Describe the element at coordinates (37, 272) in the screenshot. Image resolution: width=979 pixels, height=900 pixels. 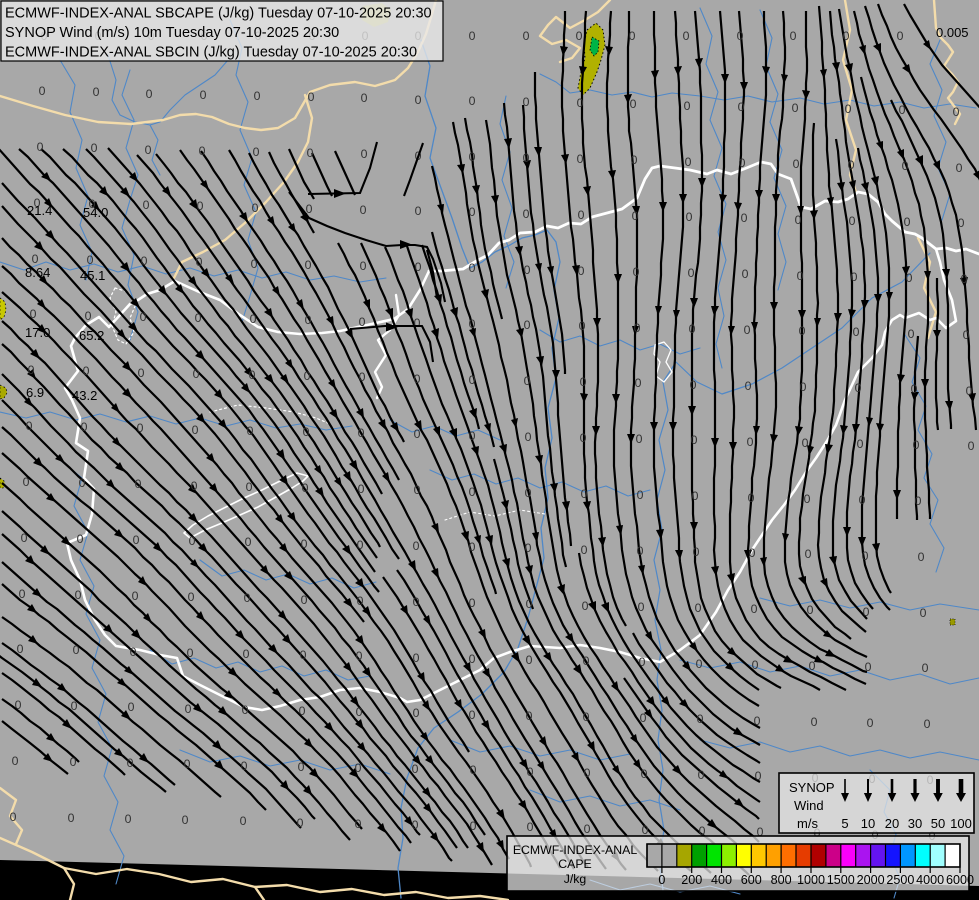
I see `svg-text: 8.64` at that location.